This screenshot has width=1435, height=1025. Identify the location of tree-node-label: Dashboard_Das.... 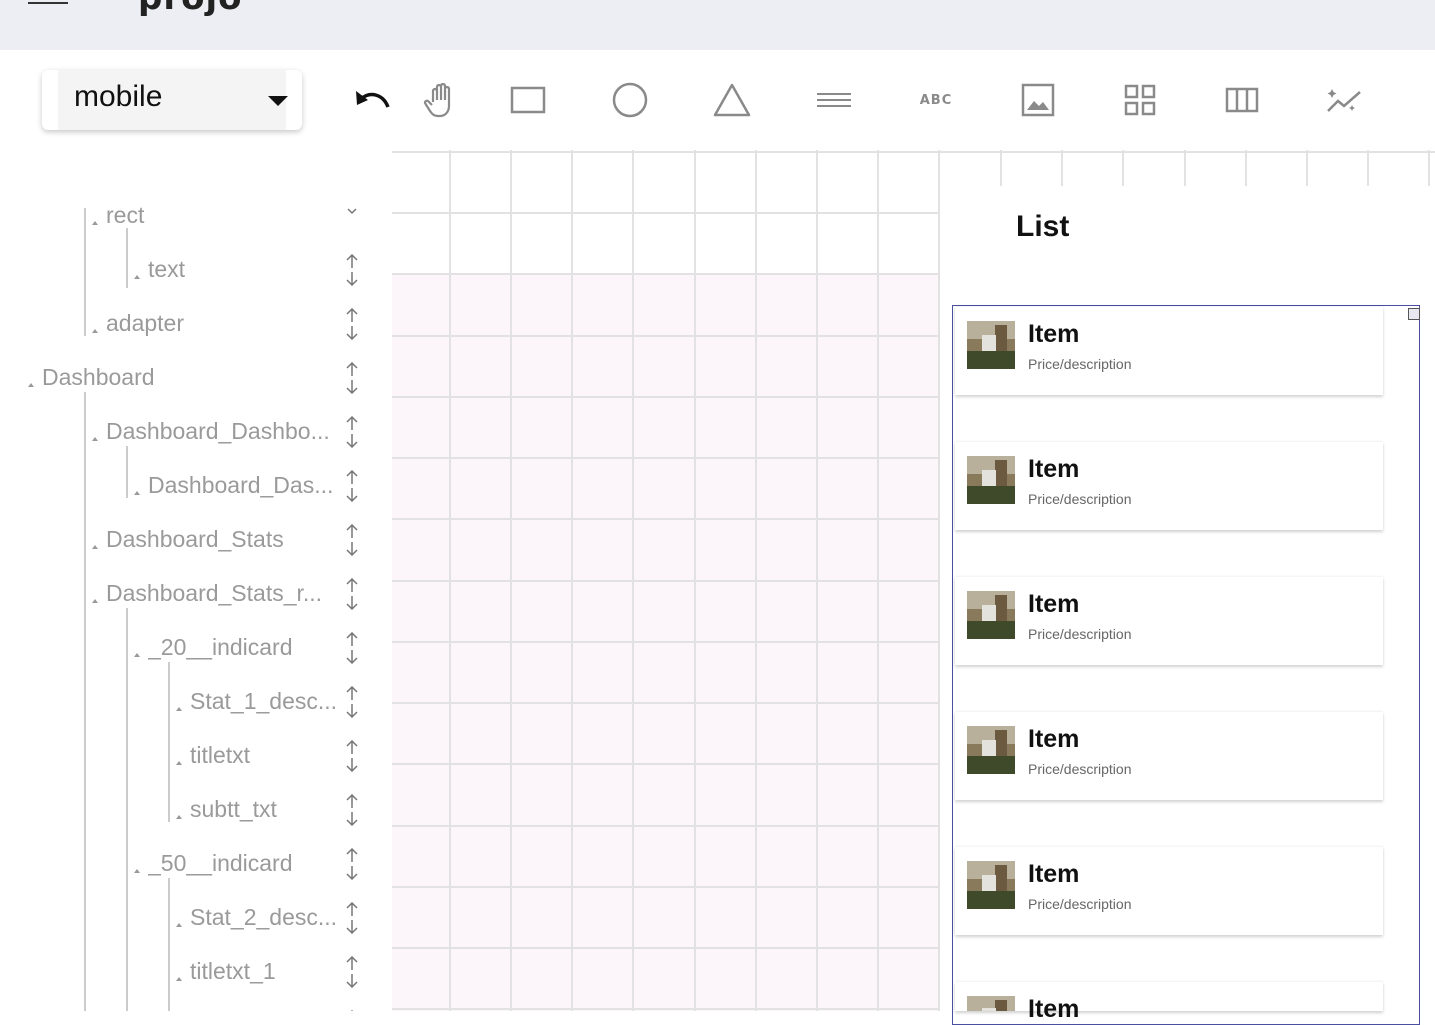
(241, 485).